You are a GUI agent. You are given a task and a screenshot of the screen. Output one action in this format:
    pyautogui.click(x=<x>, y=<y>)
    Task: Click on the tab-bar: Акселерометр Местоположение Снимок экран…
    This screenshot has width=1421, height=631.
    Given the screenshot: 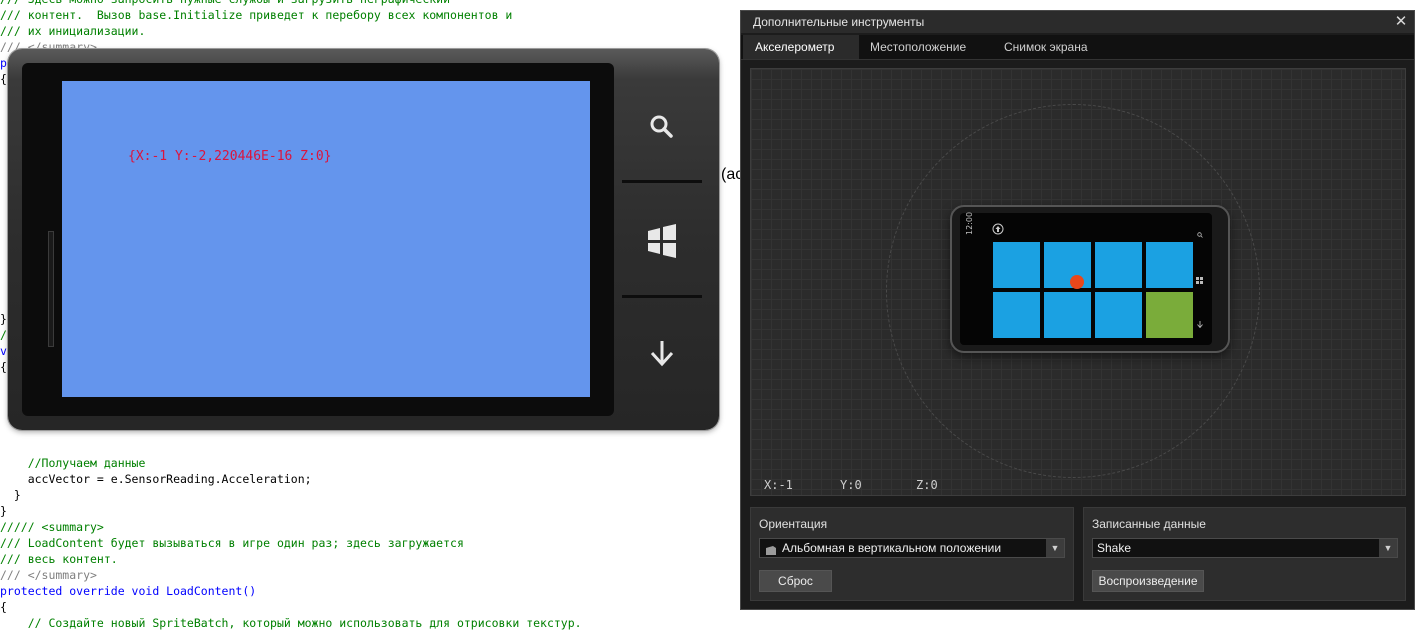 What is the action you would take?
    pyautogui.click(x=1077, y=47)
    